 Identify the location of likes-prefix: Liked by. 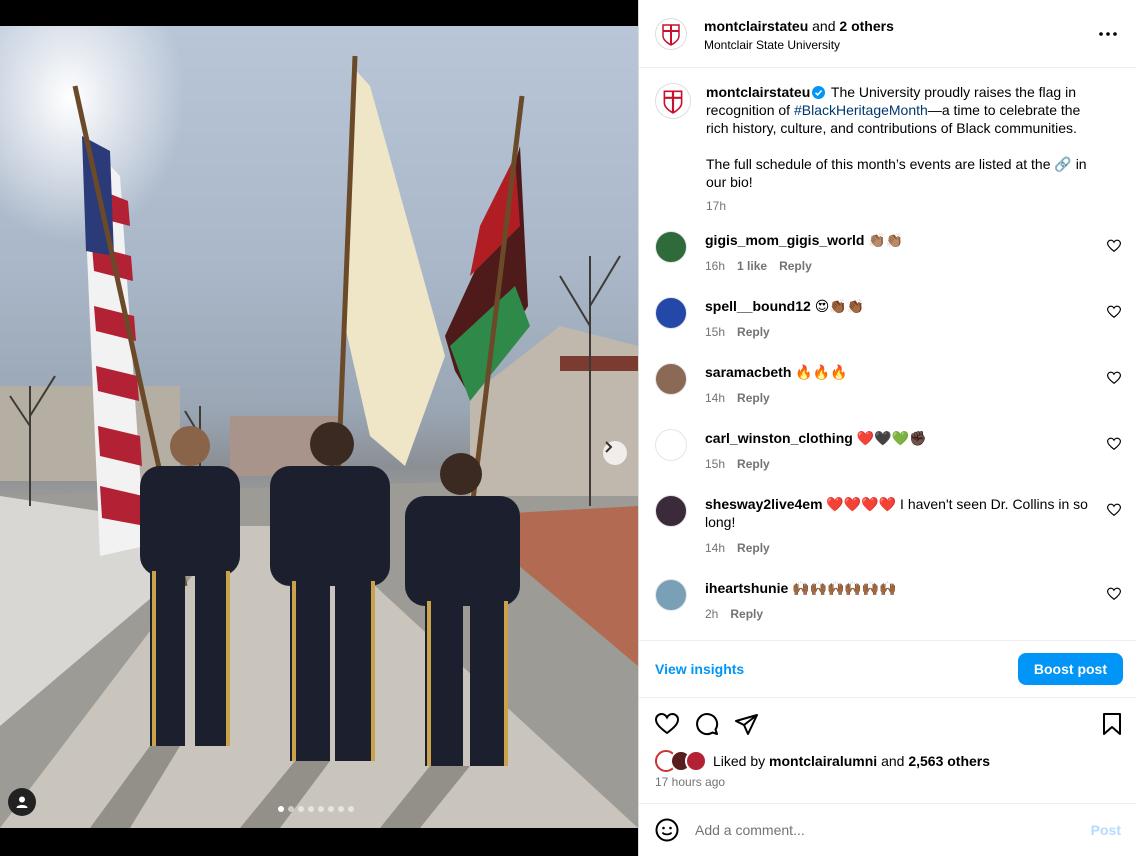
(739, 761).